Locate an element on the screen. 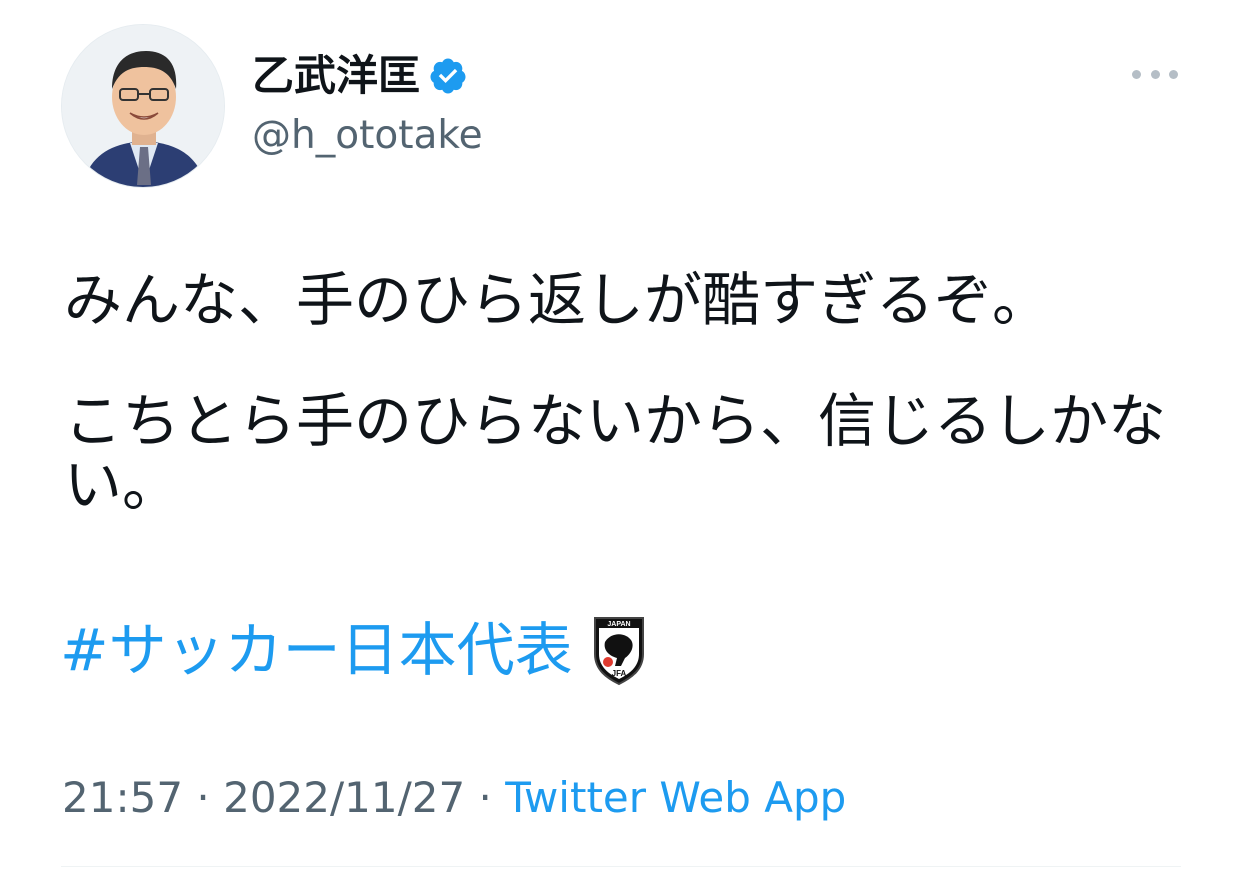  tweet-date: 2022/11/27 is located at coordinates (344, 797).